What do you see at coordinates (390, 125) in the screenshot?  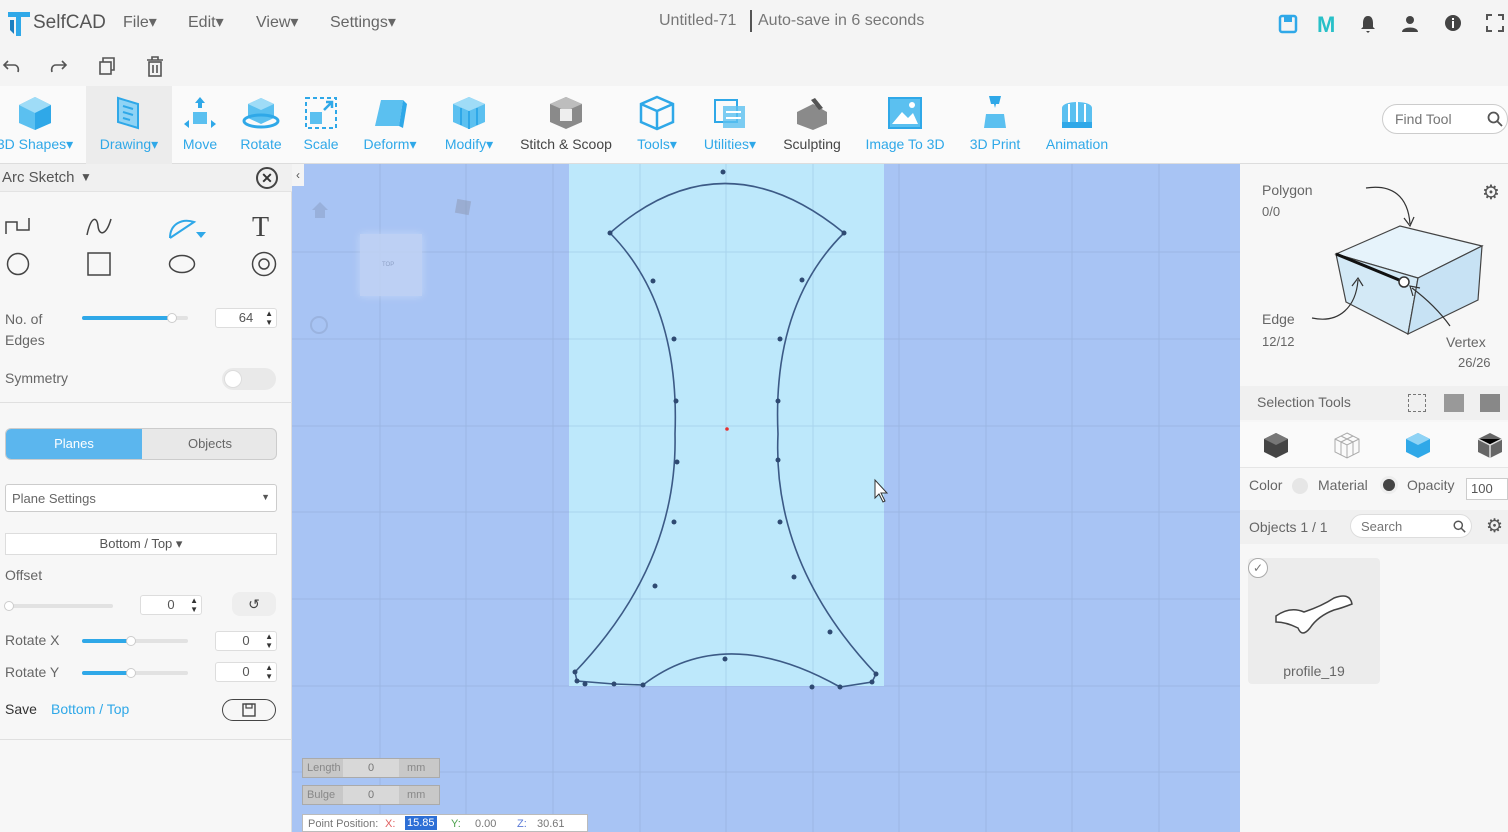 I see `tool-deform: Deform▾` at bounding box center [390, 125].